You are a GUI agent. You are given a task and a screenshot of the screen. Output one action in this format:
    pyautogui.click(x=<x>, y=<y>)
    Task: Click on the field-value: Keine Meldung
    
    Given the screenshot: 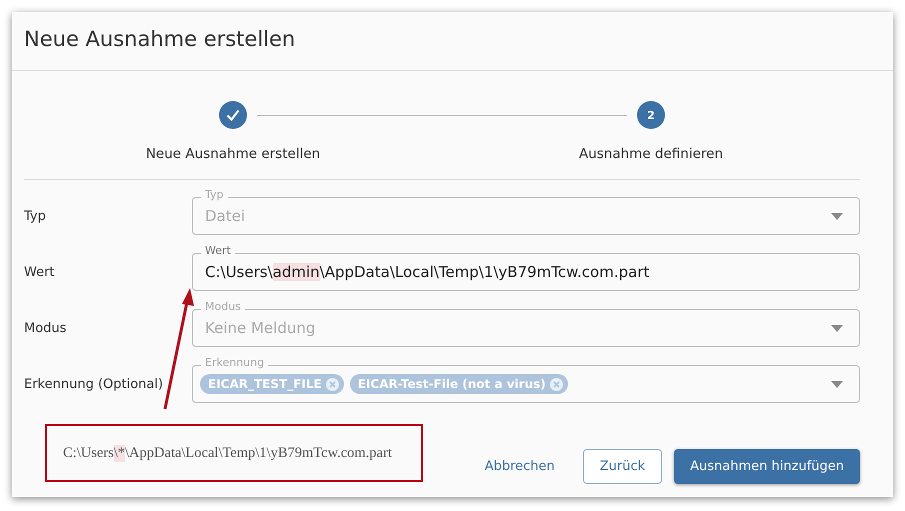 What is the action you would take?
    pyautogui.click(x=260, y=328)
    